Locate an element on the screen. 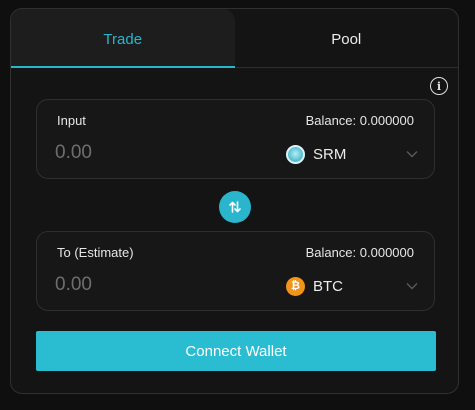  output-token-select: ₿ BTC is located at coordinates (352, 286).